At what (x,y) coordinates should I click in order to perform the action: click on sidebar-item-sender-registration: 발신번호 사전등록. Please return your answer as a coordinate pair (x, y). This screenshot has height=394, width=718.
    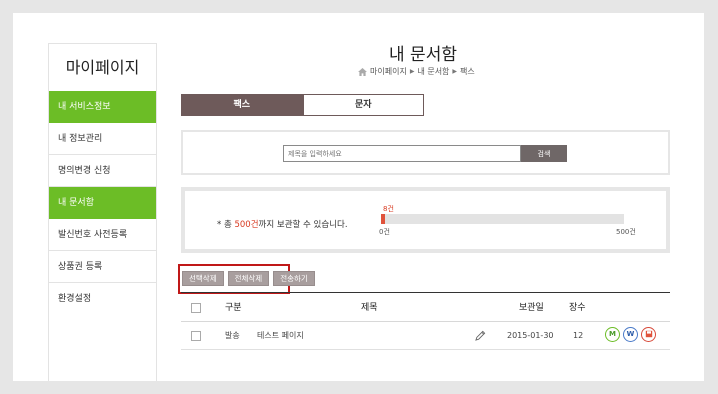
    Looking at the image, I should click on (102, 235).